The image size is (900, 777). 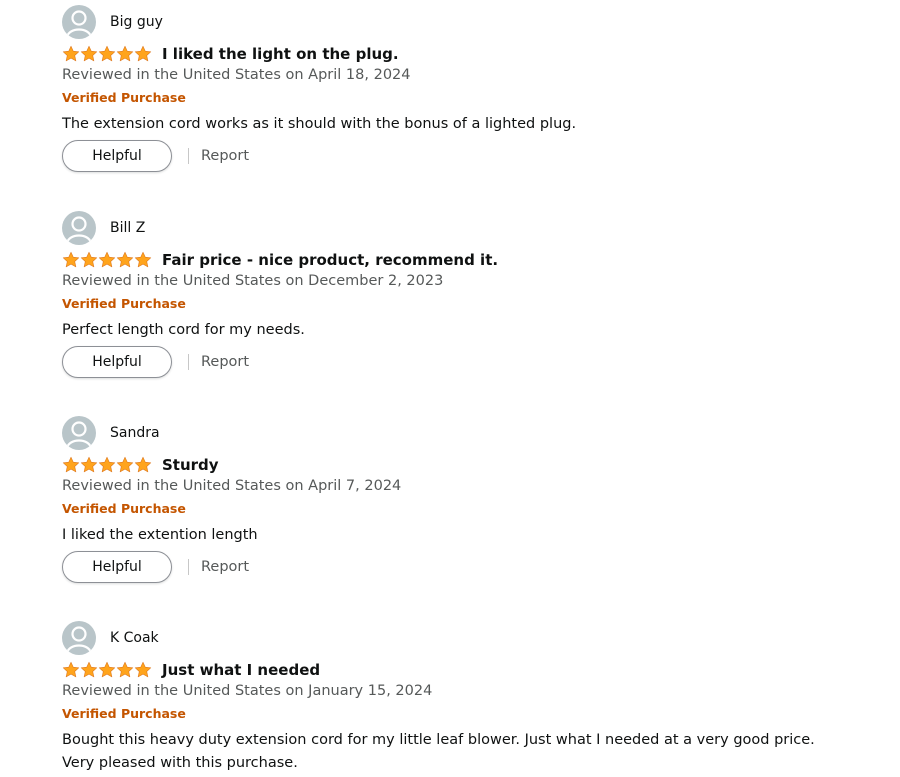 What do you see at coordinates (183, 330) in the screenshot?
I see `review-body: Perfect length cord for my needs.` at bounding box center [183, 330].